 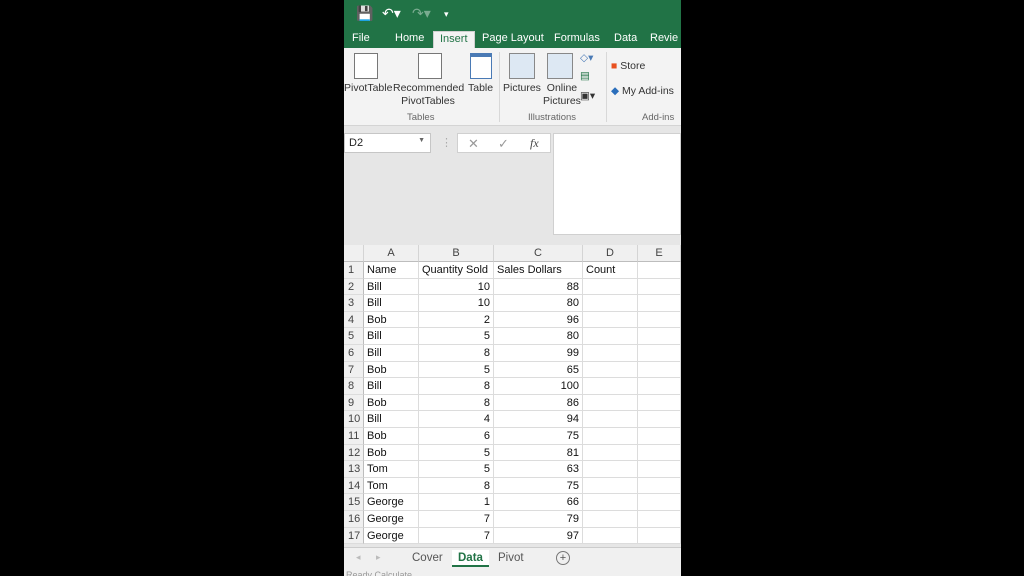 What do you see at coordinates (391, 270) in the screenshot?
I see `cell-A1: Name` at bounding box center [391, 270].